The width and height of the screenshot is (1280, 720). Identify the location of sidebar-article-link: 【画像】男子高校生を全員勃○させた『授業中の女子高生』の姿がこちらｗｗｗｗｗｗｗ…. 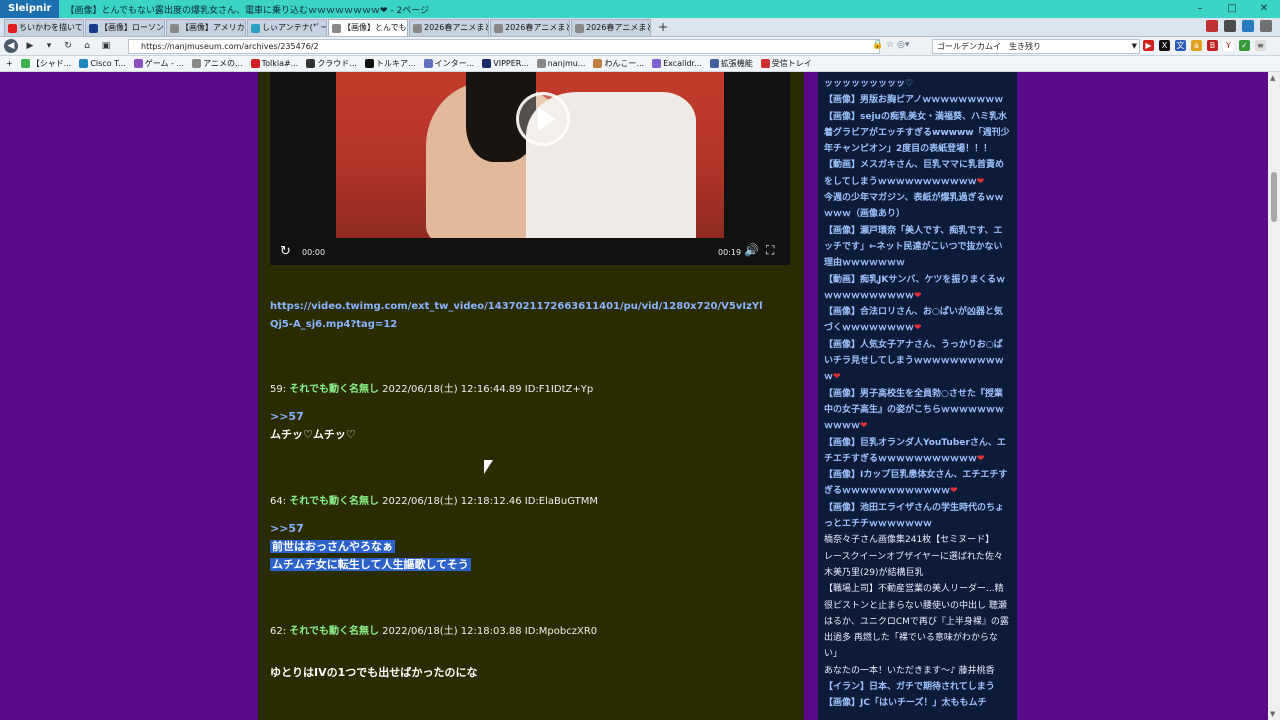
(917, 410).